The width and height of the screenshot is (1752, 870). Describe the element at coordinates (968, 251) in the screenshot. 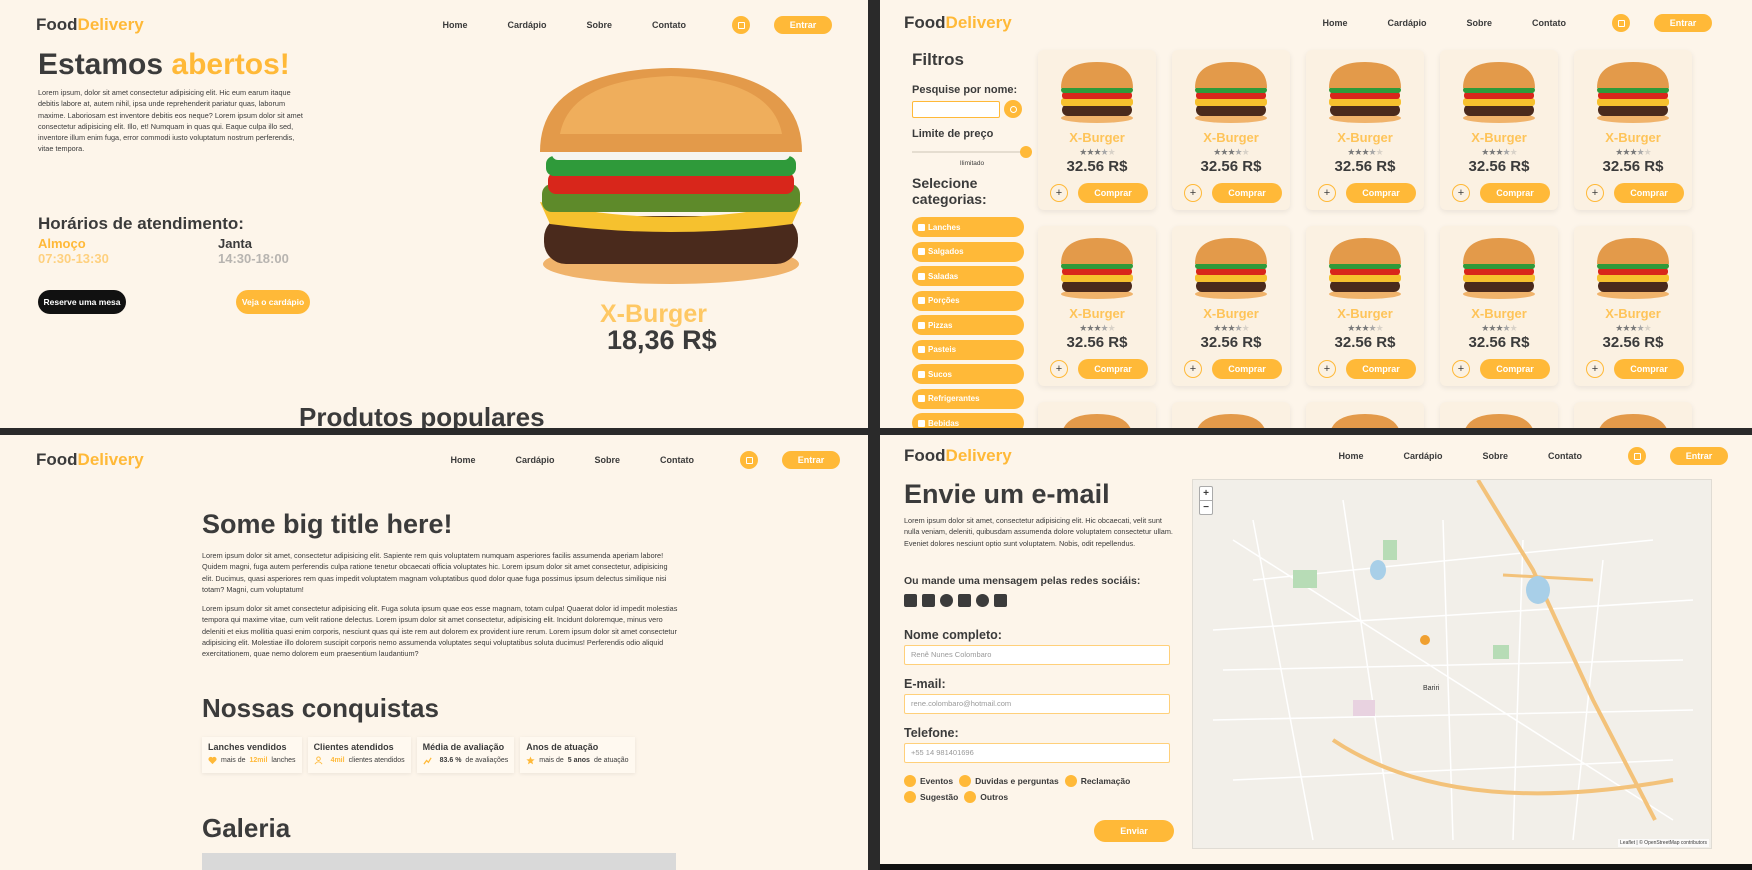

I see `category-1: Salgados` at that location.